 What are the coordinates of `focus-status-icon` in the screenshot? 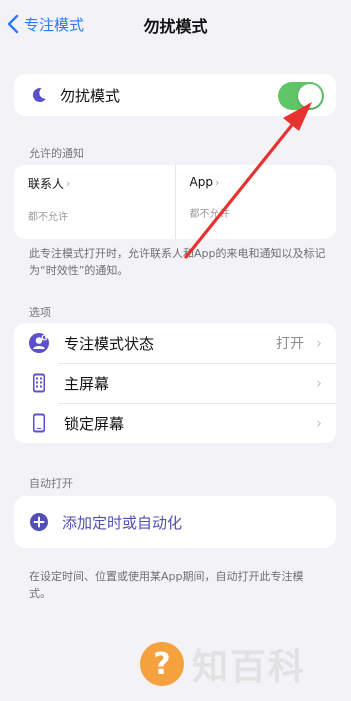 It's located at (39, 343).